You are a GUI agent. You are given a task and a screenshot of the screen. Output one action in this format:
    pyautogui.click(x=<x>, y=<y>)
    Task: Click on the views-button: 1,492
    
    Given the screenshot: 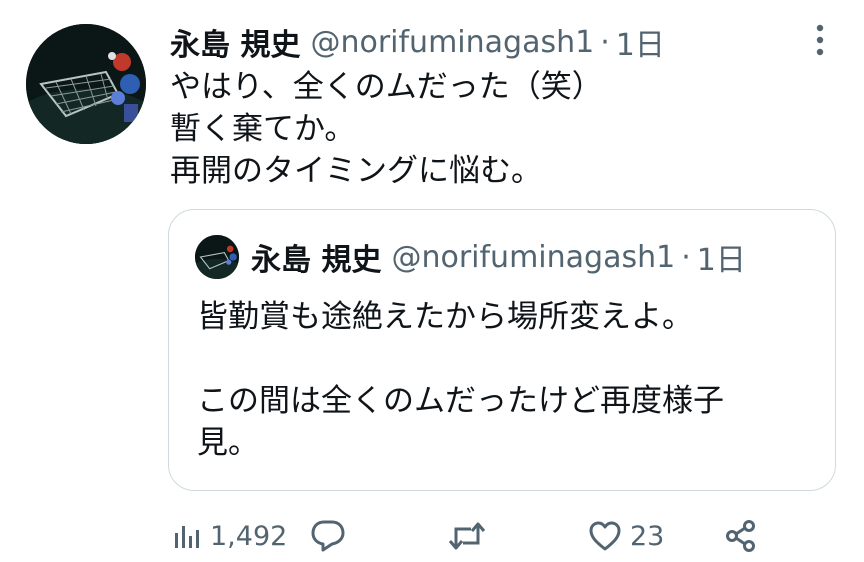 What is the action you would take?
    pyautogui.click(x=229, y=536)
    